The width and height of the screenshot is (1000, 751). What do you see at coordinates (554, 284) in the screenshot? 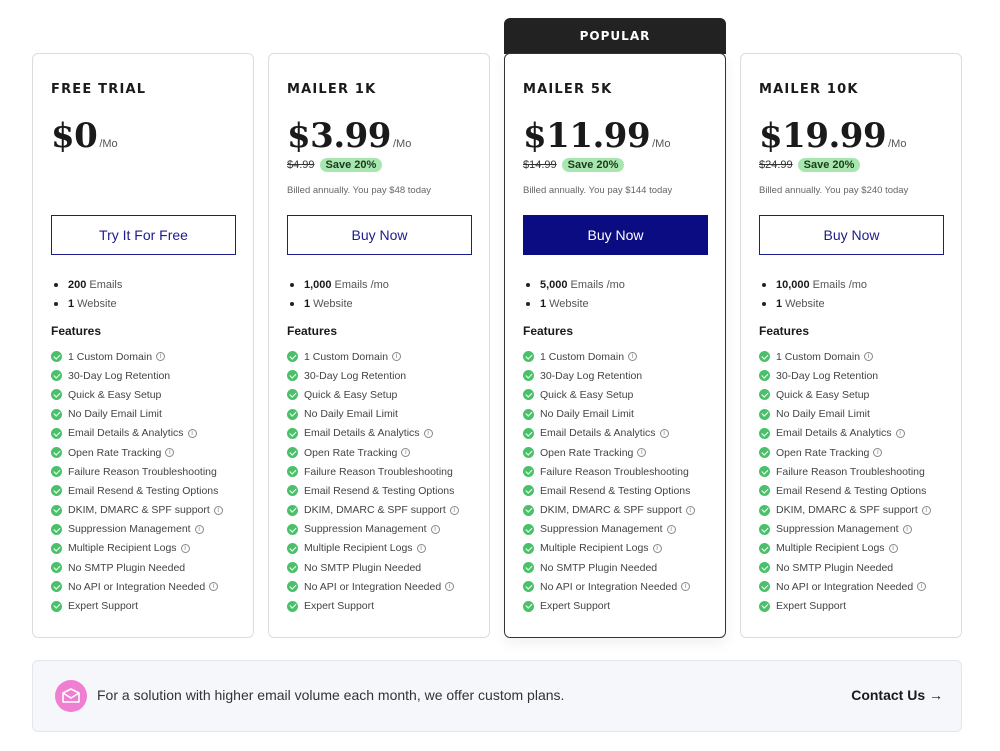
I see `quota-count: 5,000` at bounding box center [554, 284].